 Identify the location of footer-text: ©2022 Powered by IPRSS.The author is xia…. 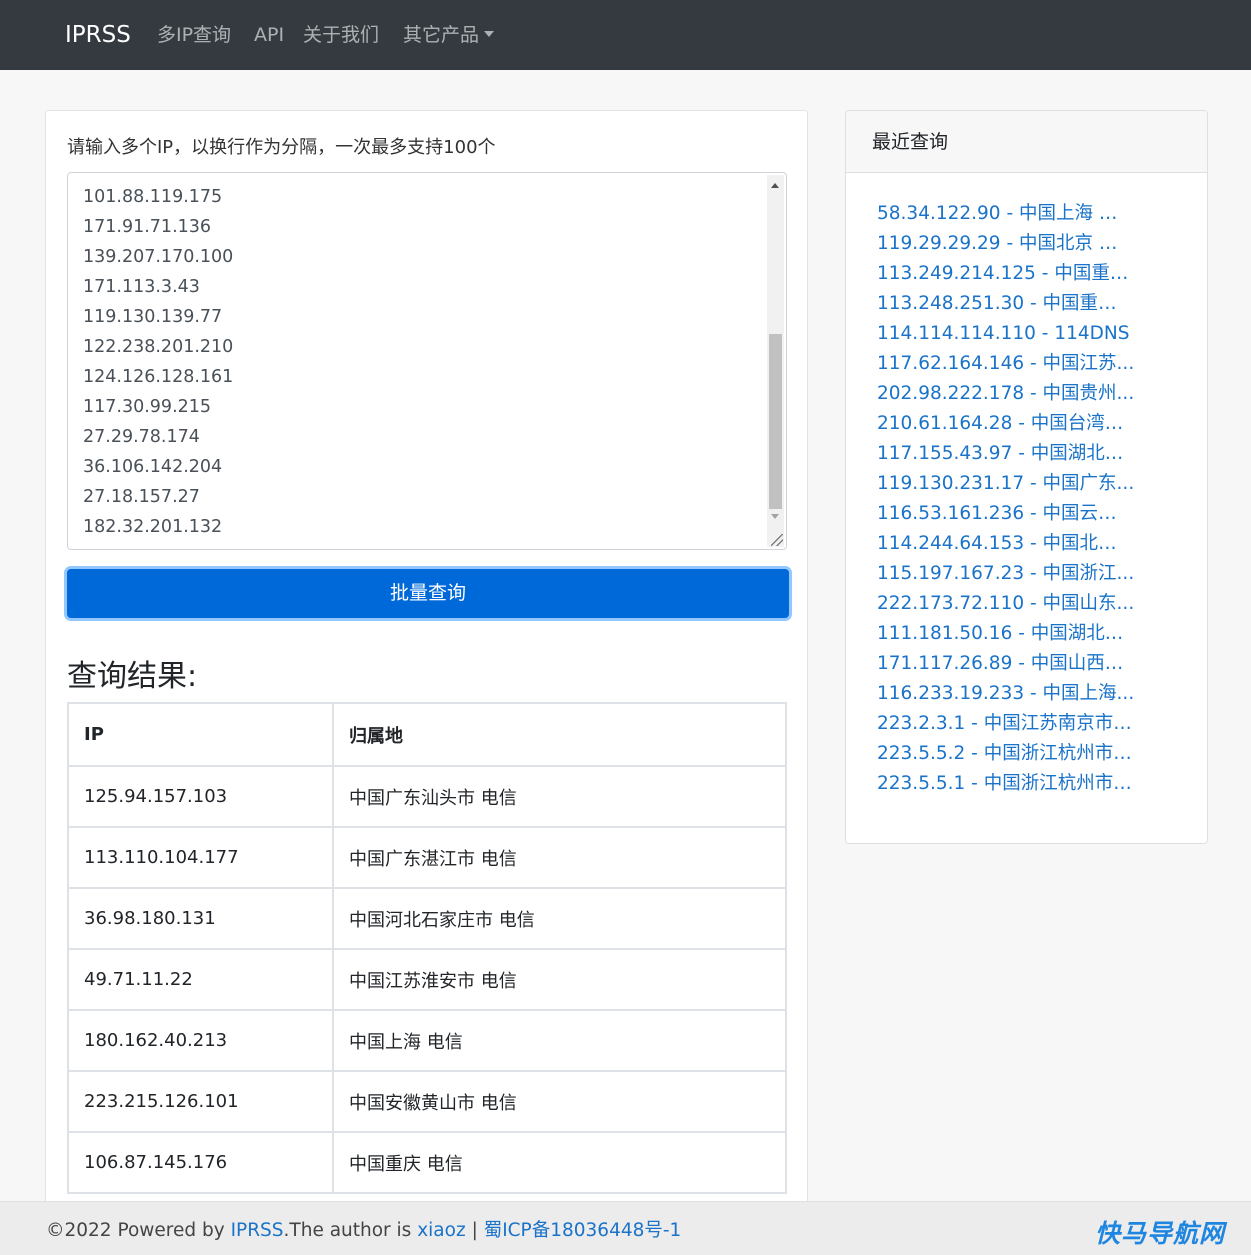
(363, 1231).